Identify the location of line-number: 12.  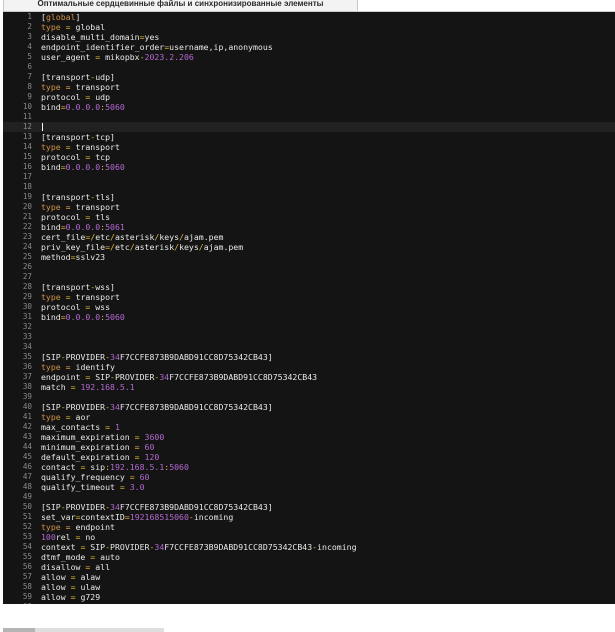
(27, 126).